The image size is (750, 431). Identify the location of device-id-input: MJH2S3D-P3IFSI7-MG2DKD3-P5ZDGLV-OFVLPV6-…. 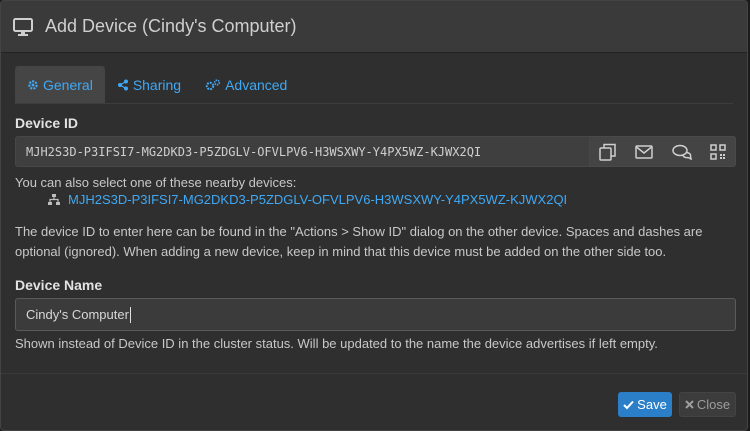
(302, 151).